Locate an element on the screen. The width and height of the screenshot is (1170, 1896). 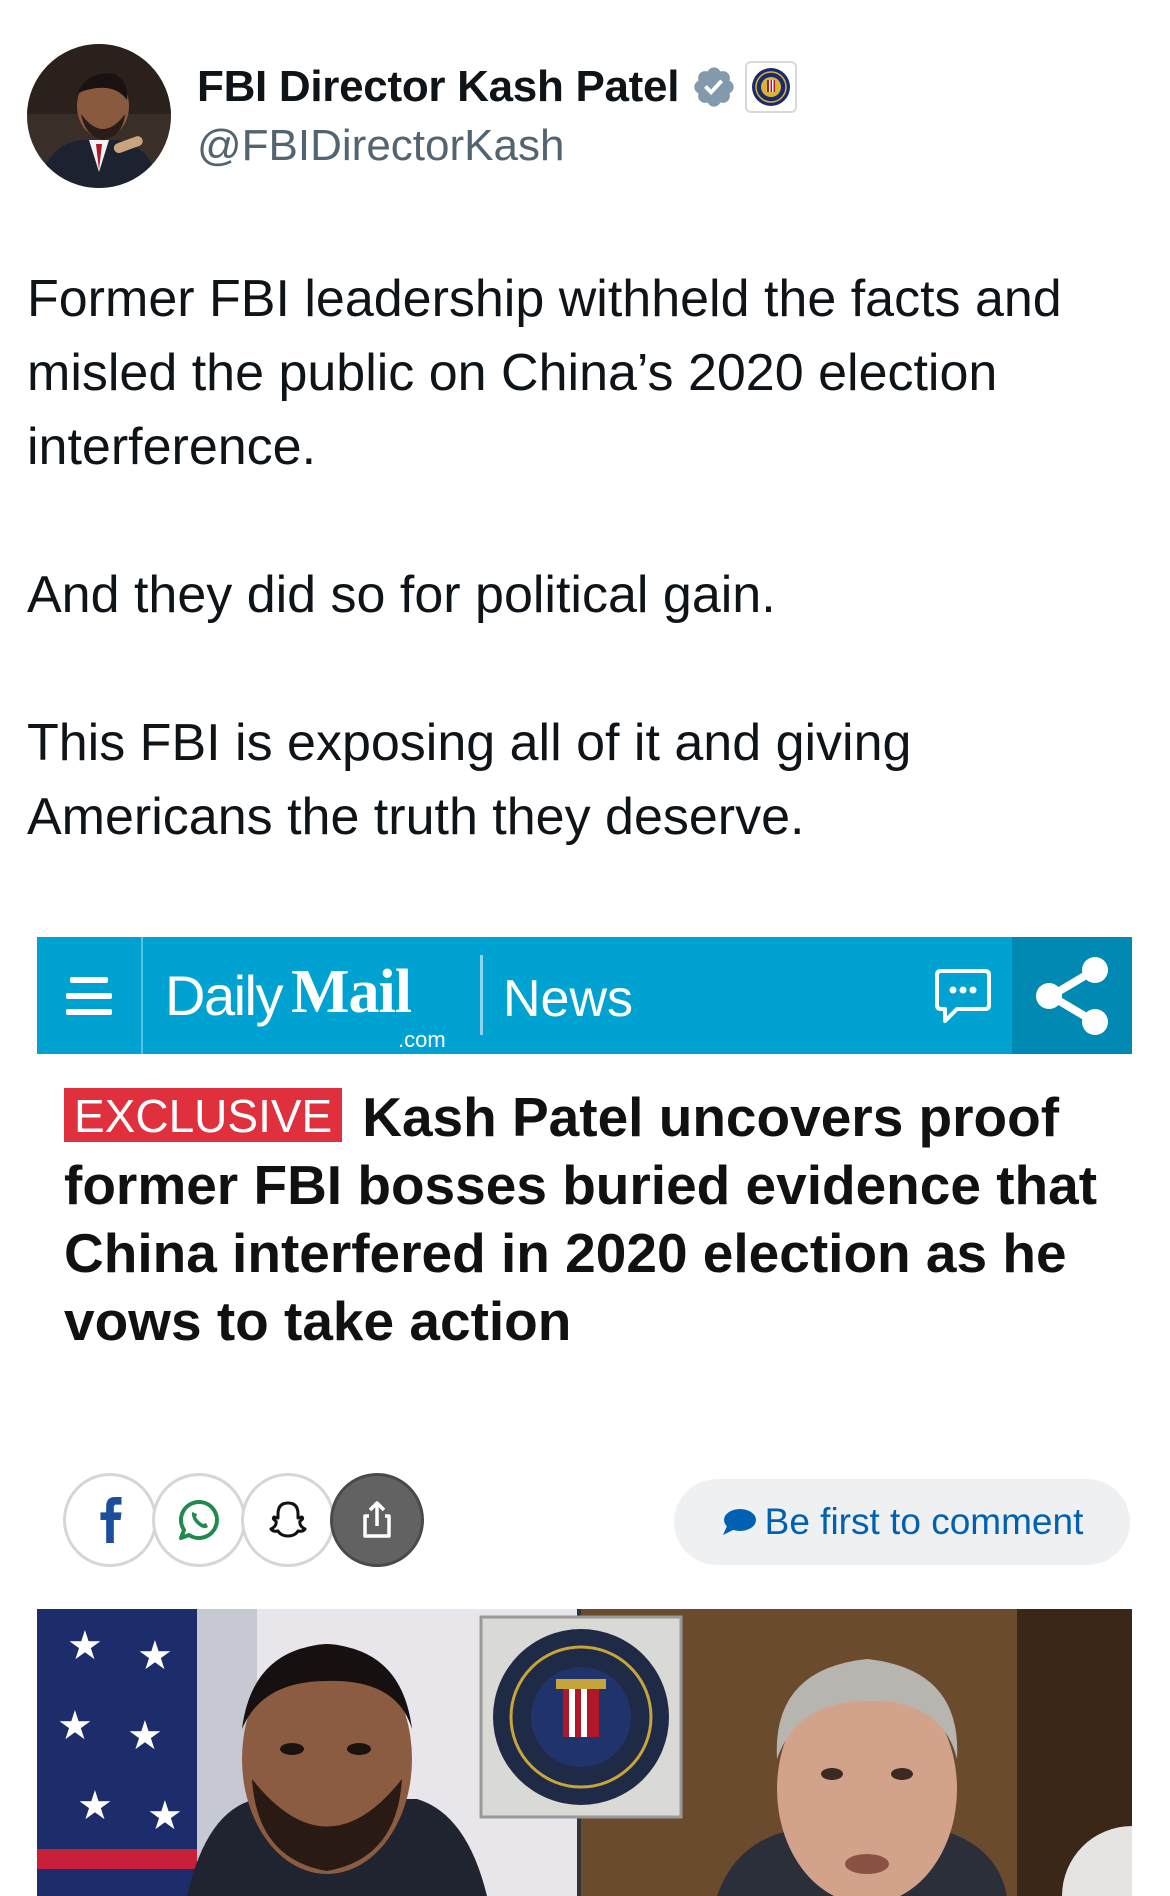
fbi-seal-icon is located at coordinates (771, 87).